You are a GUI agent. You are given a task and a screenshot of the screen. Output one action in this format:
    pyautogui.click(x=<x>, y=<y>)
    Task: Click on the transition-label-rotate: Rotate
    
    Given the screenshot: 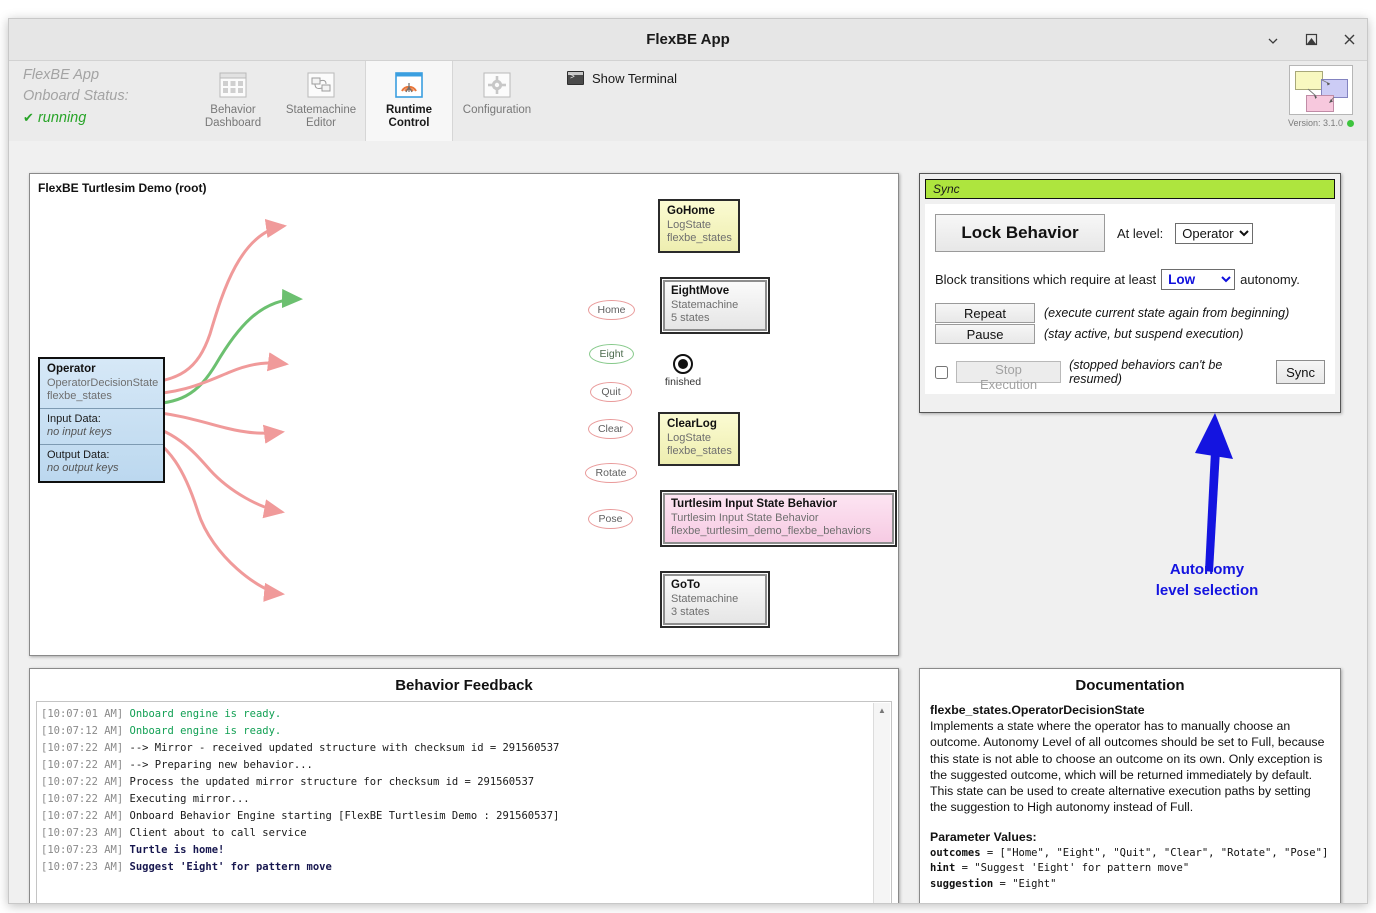 What is the action you would take?
    pyautogui.click(x=611, y=473)
    